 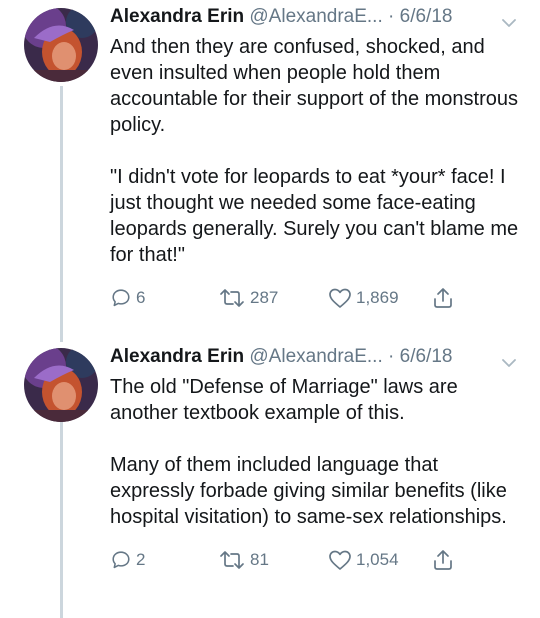 I want to click on like-button: 1,869, so click(x=363, y=298).